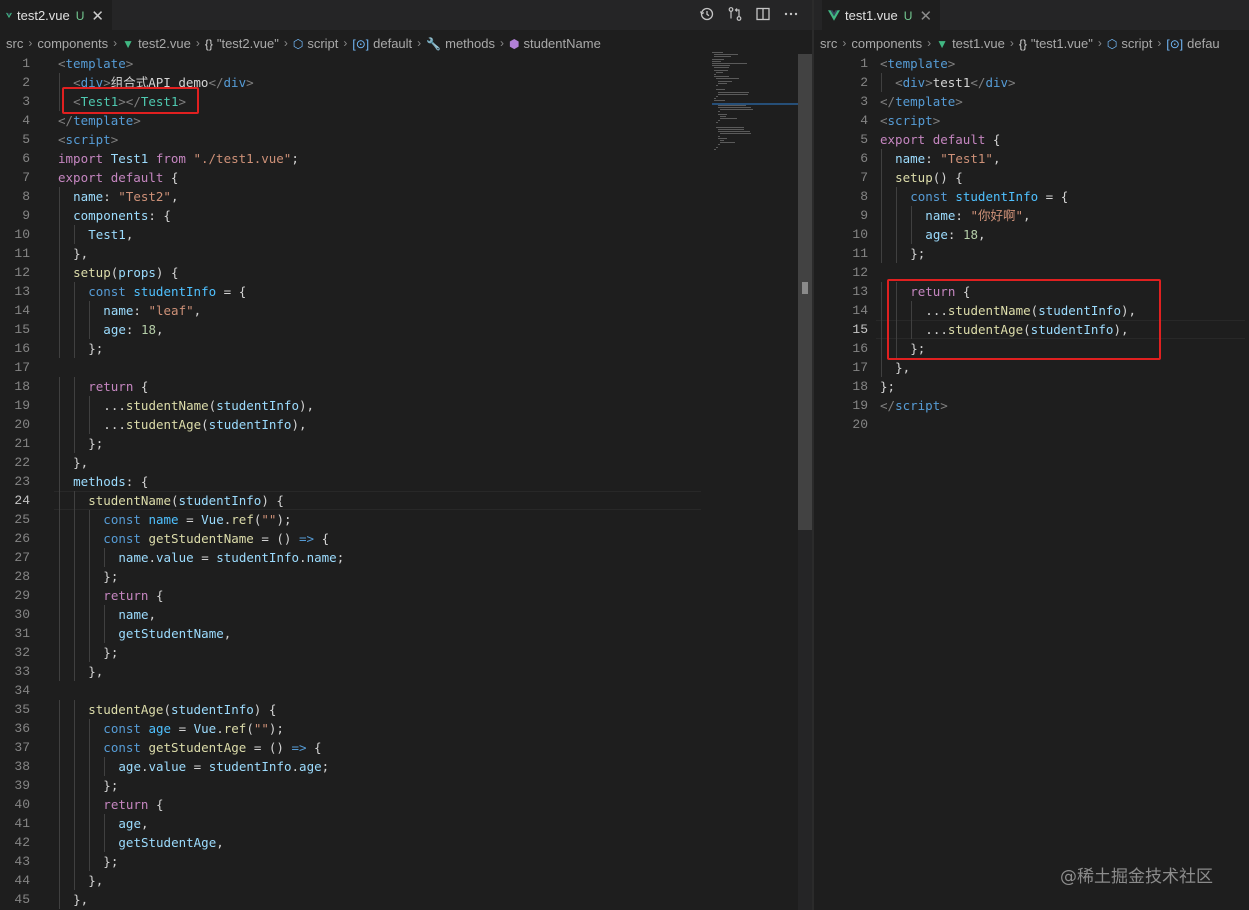 The width and height of the screenshot is (1249, 910). I want to click on code-line: 20, so click(1031, 424).